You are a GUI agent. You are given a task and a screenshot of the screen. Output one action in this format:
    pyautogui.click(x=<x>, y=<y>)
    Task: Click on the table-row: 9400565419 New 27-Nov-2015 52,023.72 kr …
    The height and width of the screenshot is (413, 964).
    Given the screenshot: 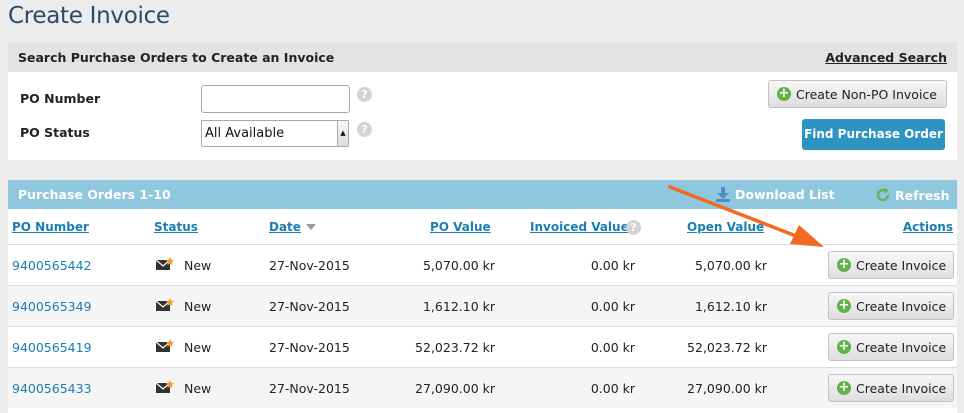 What is the action you would take?
    pyautogui.click(x=482, y=346)
    